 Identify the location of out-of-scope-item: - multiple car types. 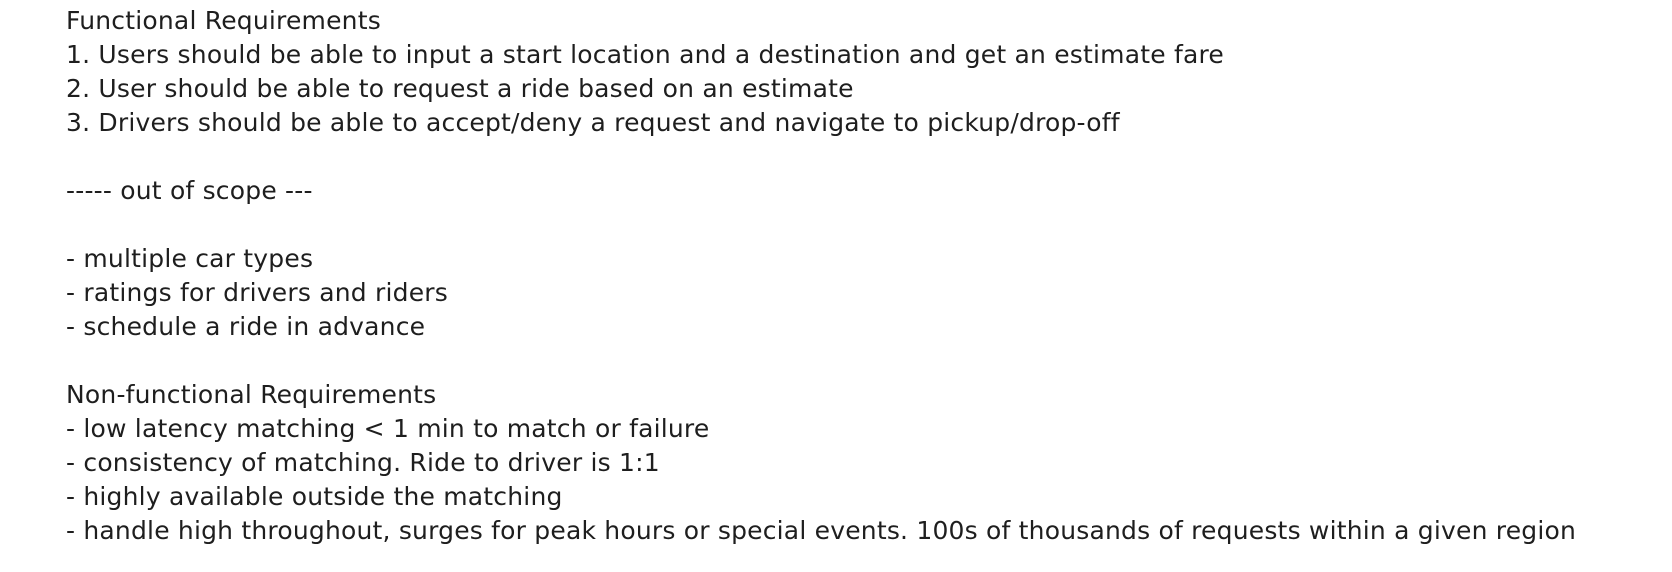
(190, 258).